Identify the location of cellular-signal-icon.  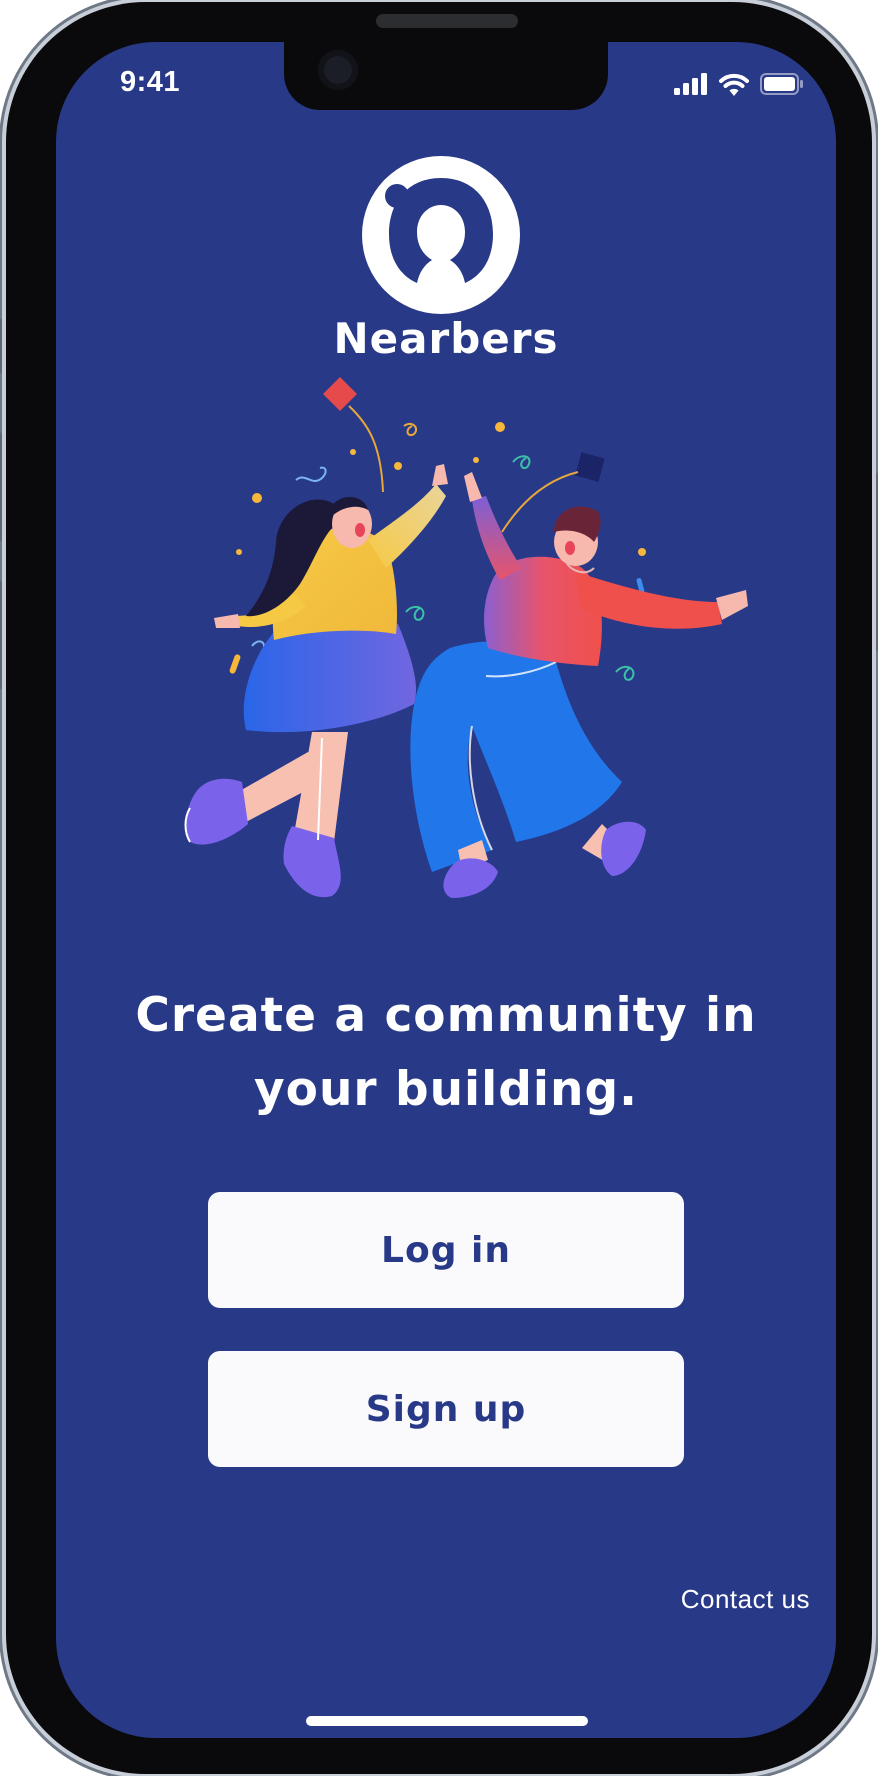
(690, 84).